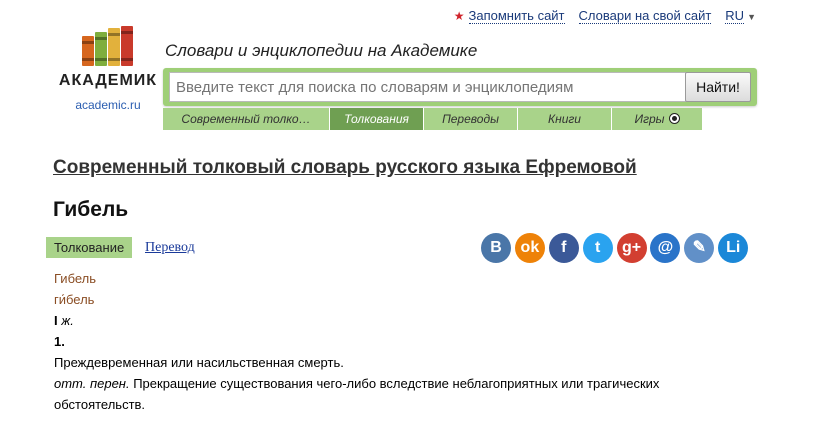 This screenshot has height=435, width=830. What do you see at coordinates (735, 16) in the screenshot?
I see `language-label: RU` at bounding box center [735, 16].